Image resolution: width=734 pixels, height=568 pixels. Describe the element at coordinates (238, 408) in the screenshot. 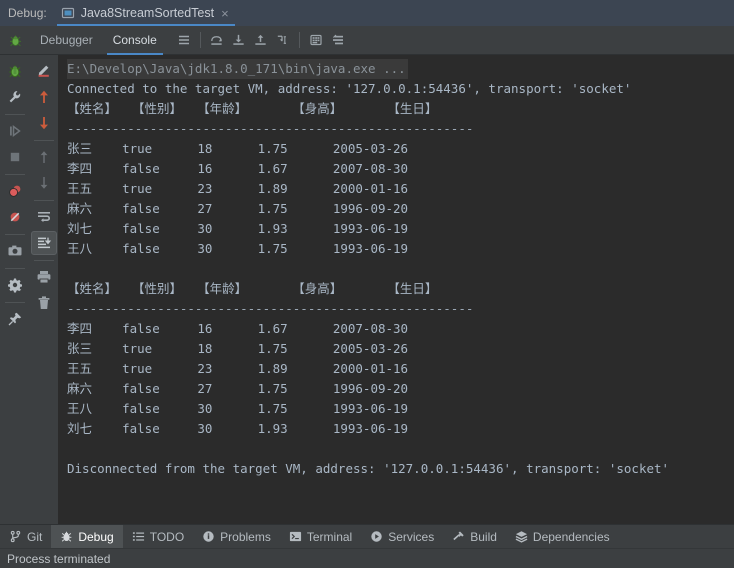

I see `console-line-row: 王八 false 30 1.75 1993-06-19` at that location.